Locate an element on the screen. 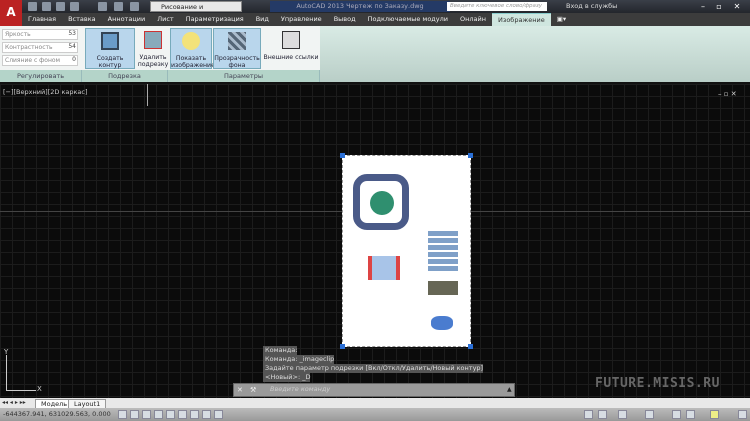 This screenshot has height=421, width=750. maximize-icon: ▫ is located at coordinates (719, 6).